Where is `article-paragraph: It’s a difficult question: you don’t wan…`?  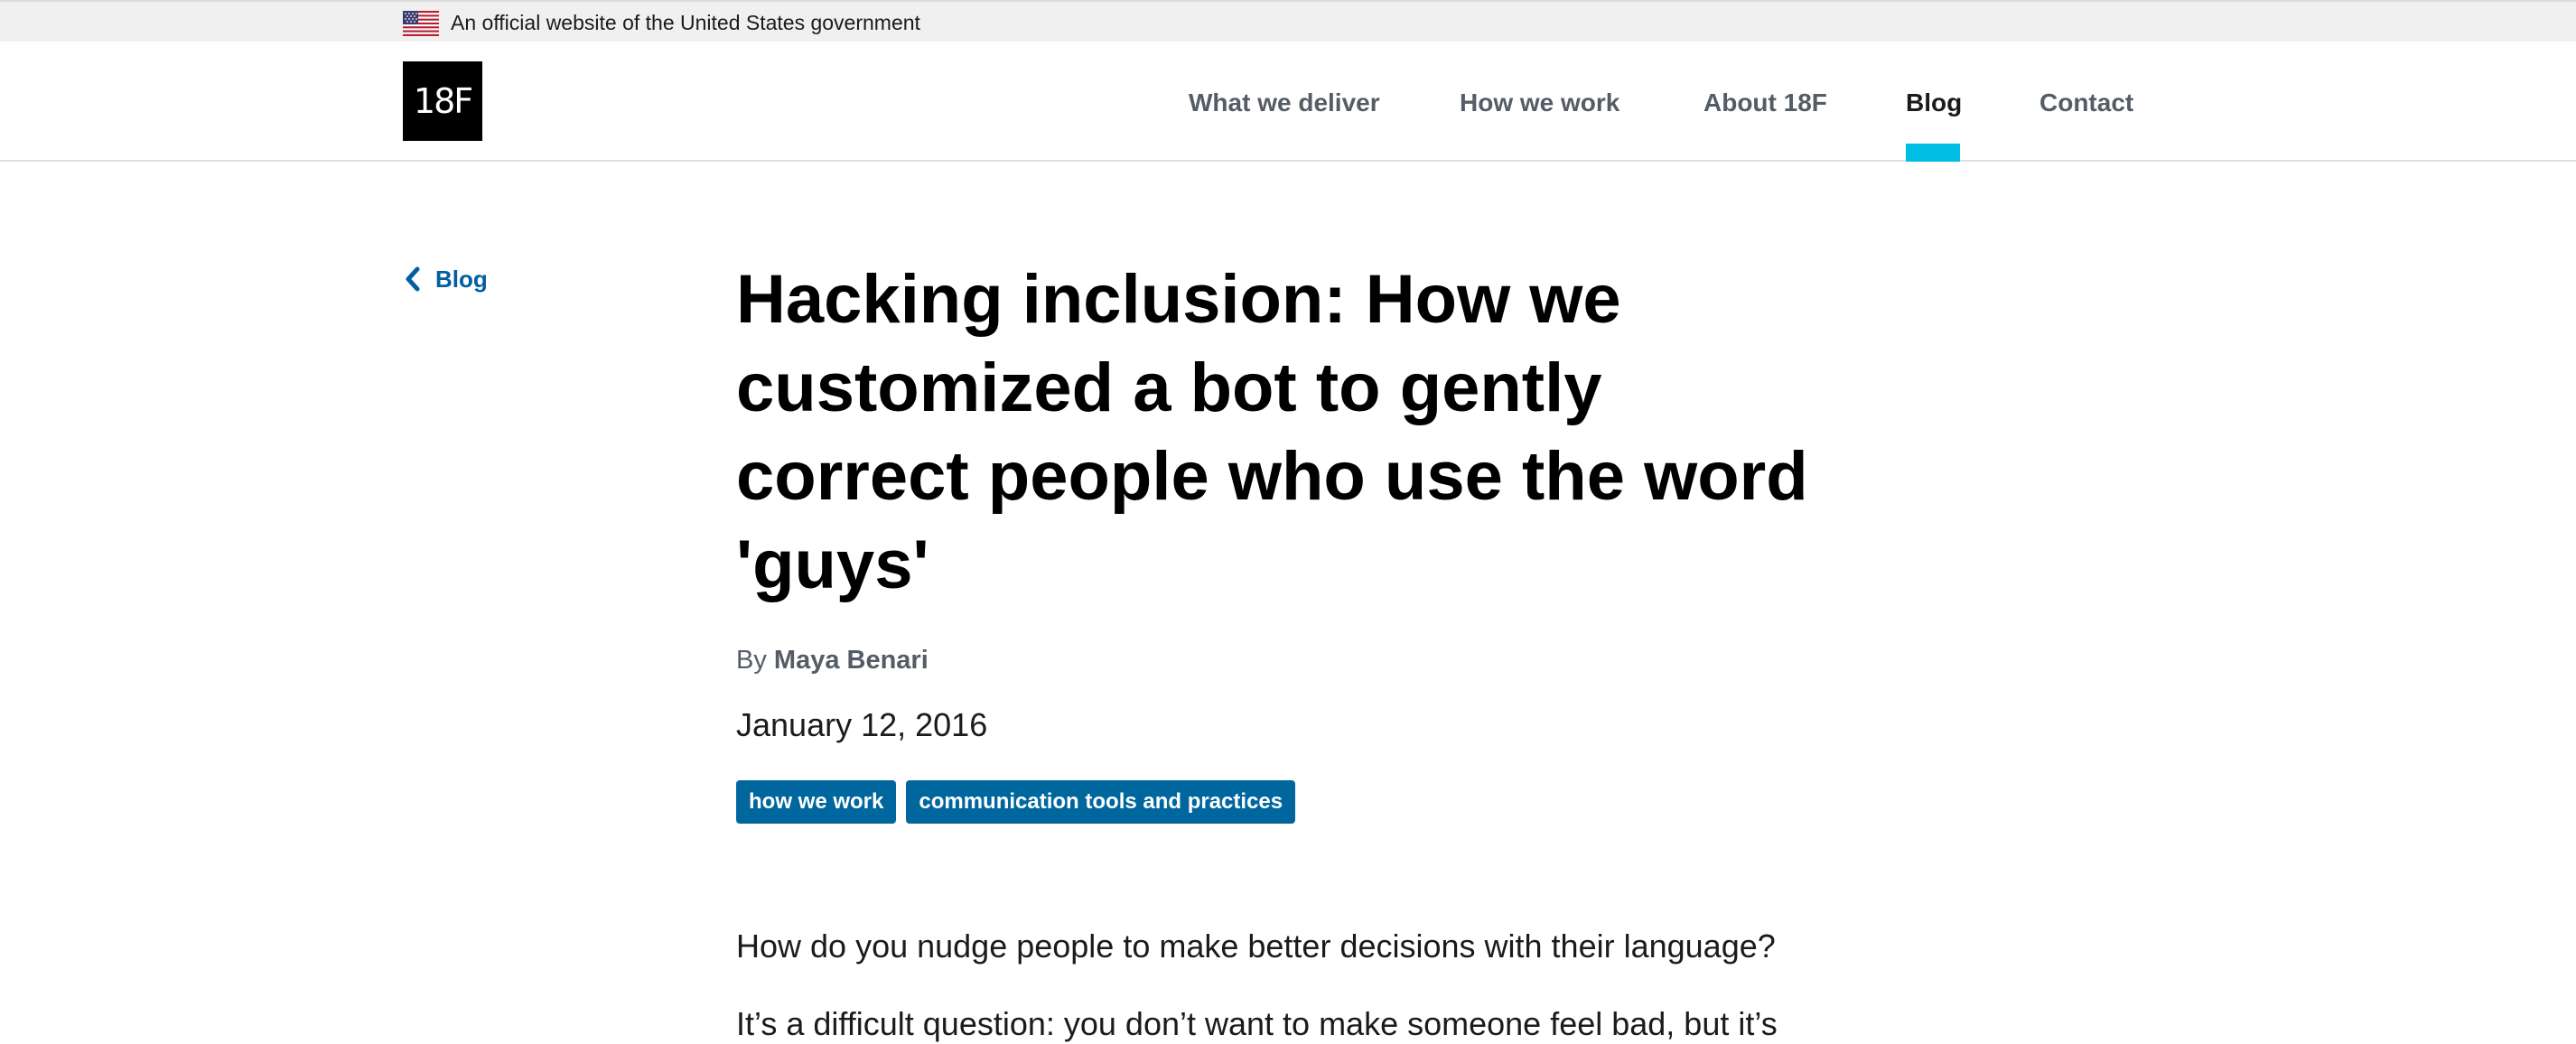
article-paragraph: It’s a difficult question: you don’t wan… is located at coordinates (1257, 1023).